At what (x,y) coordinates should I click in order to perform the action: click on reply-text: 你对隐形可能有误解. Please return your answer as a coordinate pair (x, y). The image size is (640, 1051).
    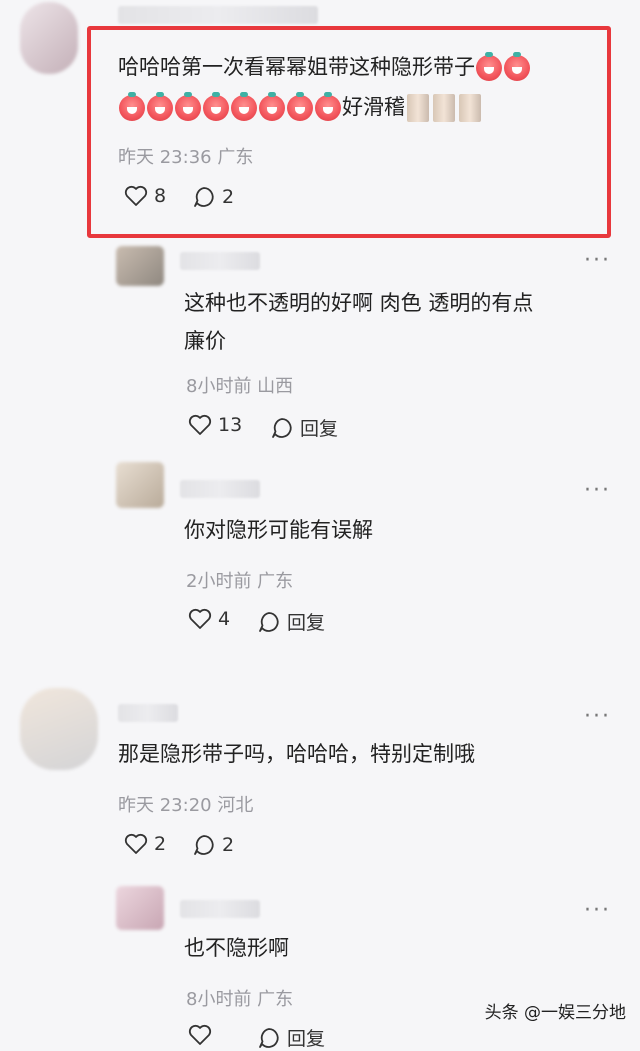
    Looking at the image, I should click on (278, 530).